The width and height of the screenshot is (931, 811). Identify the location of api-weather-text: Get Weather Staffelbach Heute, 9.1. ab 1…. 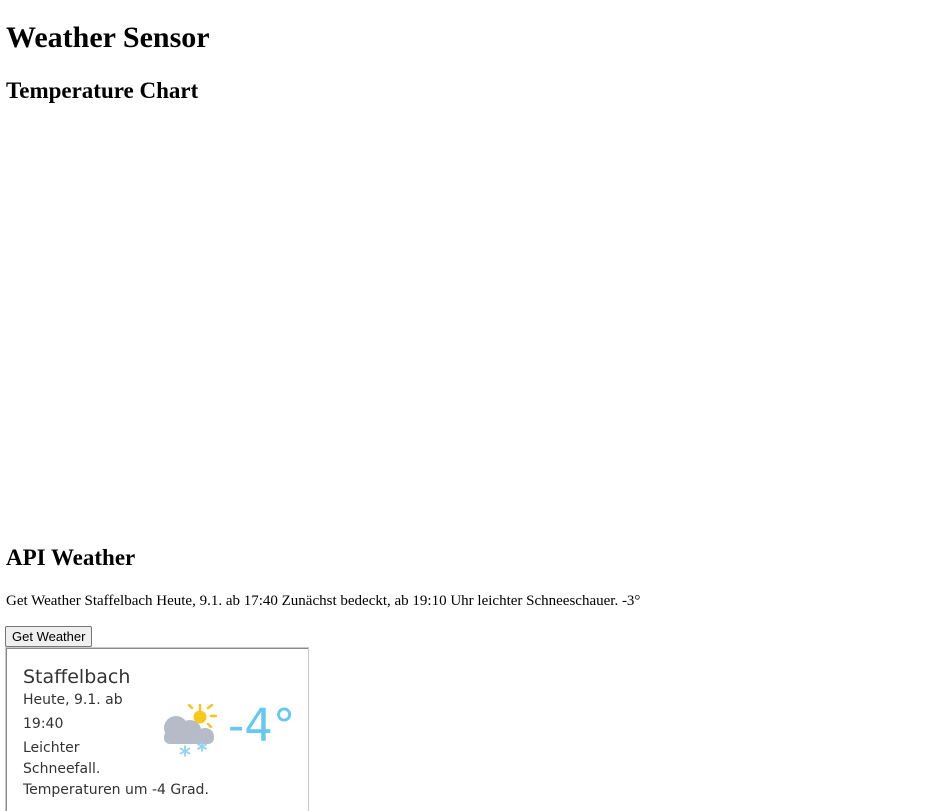
(323, 601).